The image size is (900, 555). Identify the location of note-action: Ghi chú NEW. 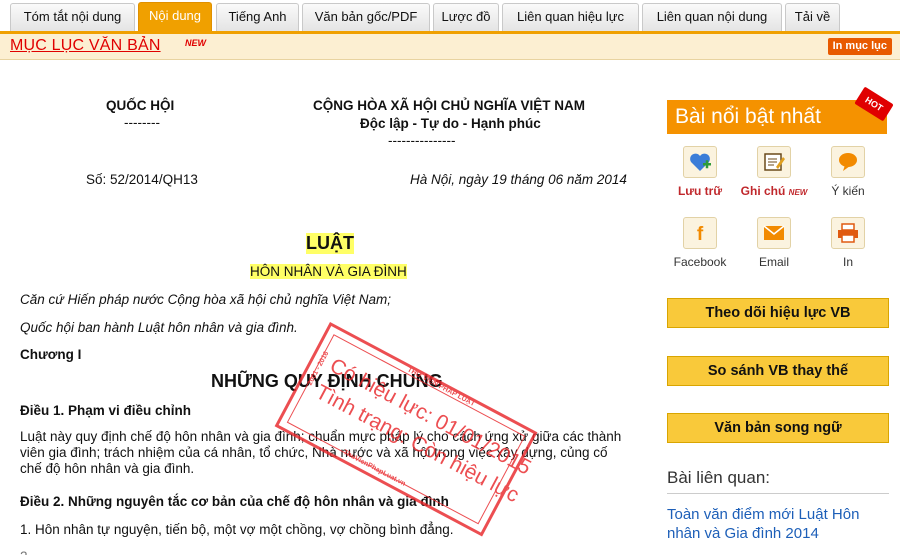
(774, 172).